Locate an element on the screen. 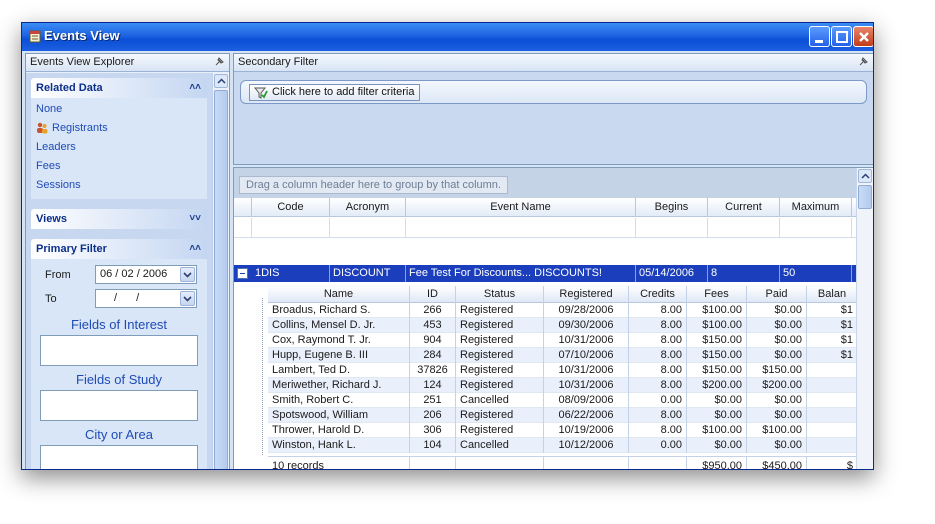 The image size is (935, 524). cell-id: 124 is located at coordinates (433, 385).